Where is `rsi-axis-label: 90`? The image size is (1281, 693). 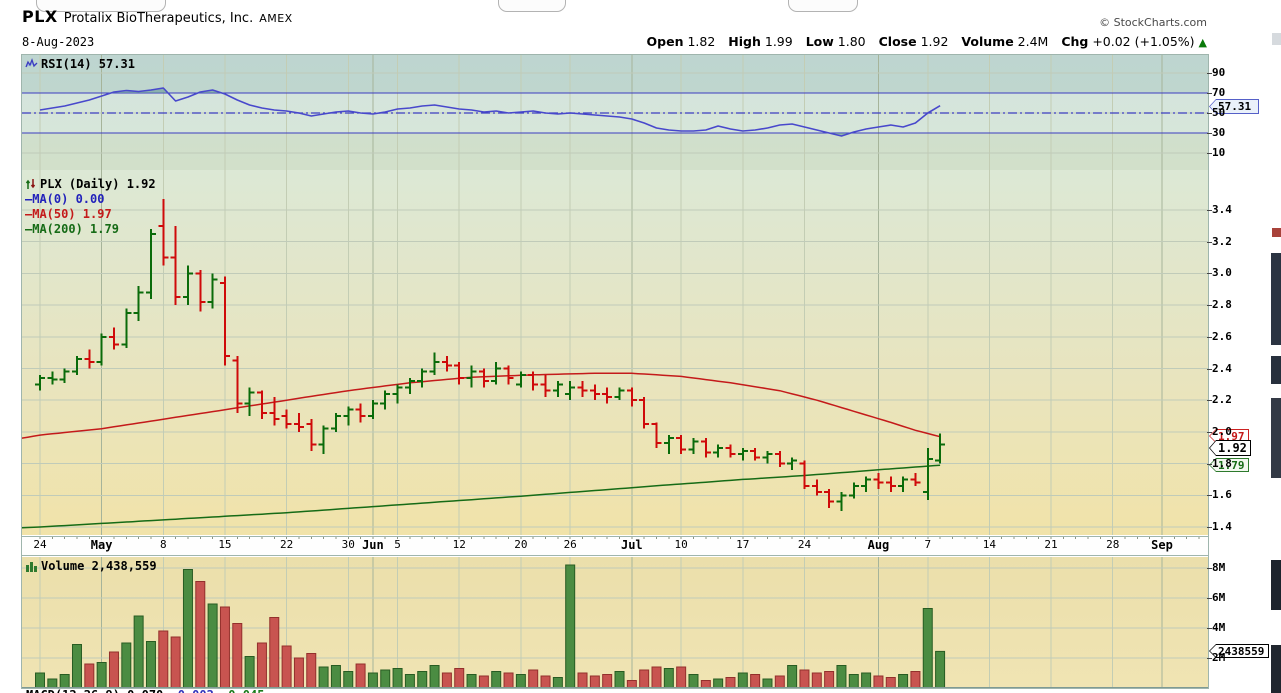 rsi-axis-label: 90 is located at coordinates (1219, 72).